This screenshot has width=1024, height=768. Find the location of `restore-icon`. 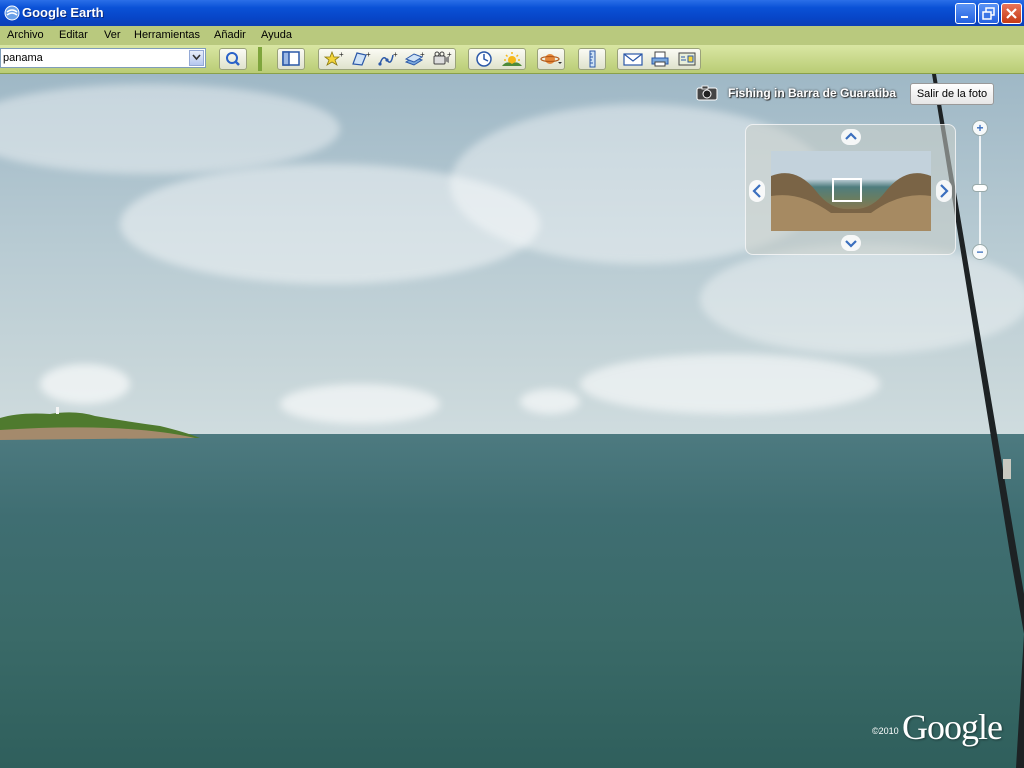

restore-icon is located at coordinates (988, 13).